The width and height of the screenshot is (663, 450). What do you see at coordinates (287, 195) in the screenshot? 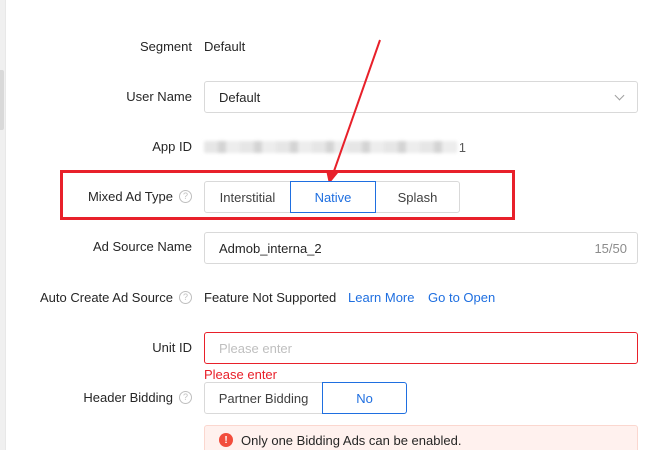
I see `annotation-highlight-box` at bounding box center [287, 195].